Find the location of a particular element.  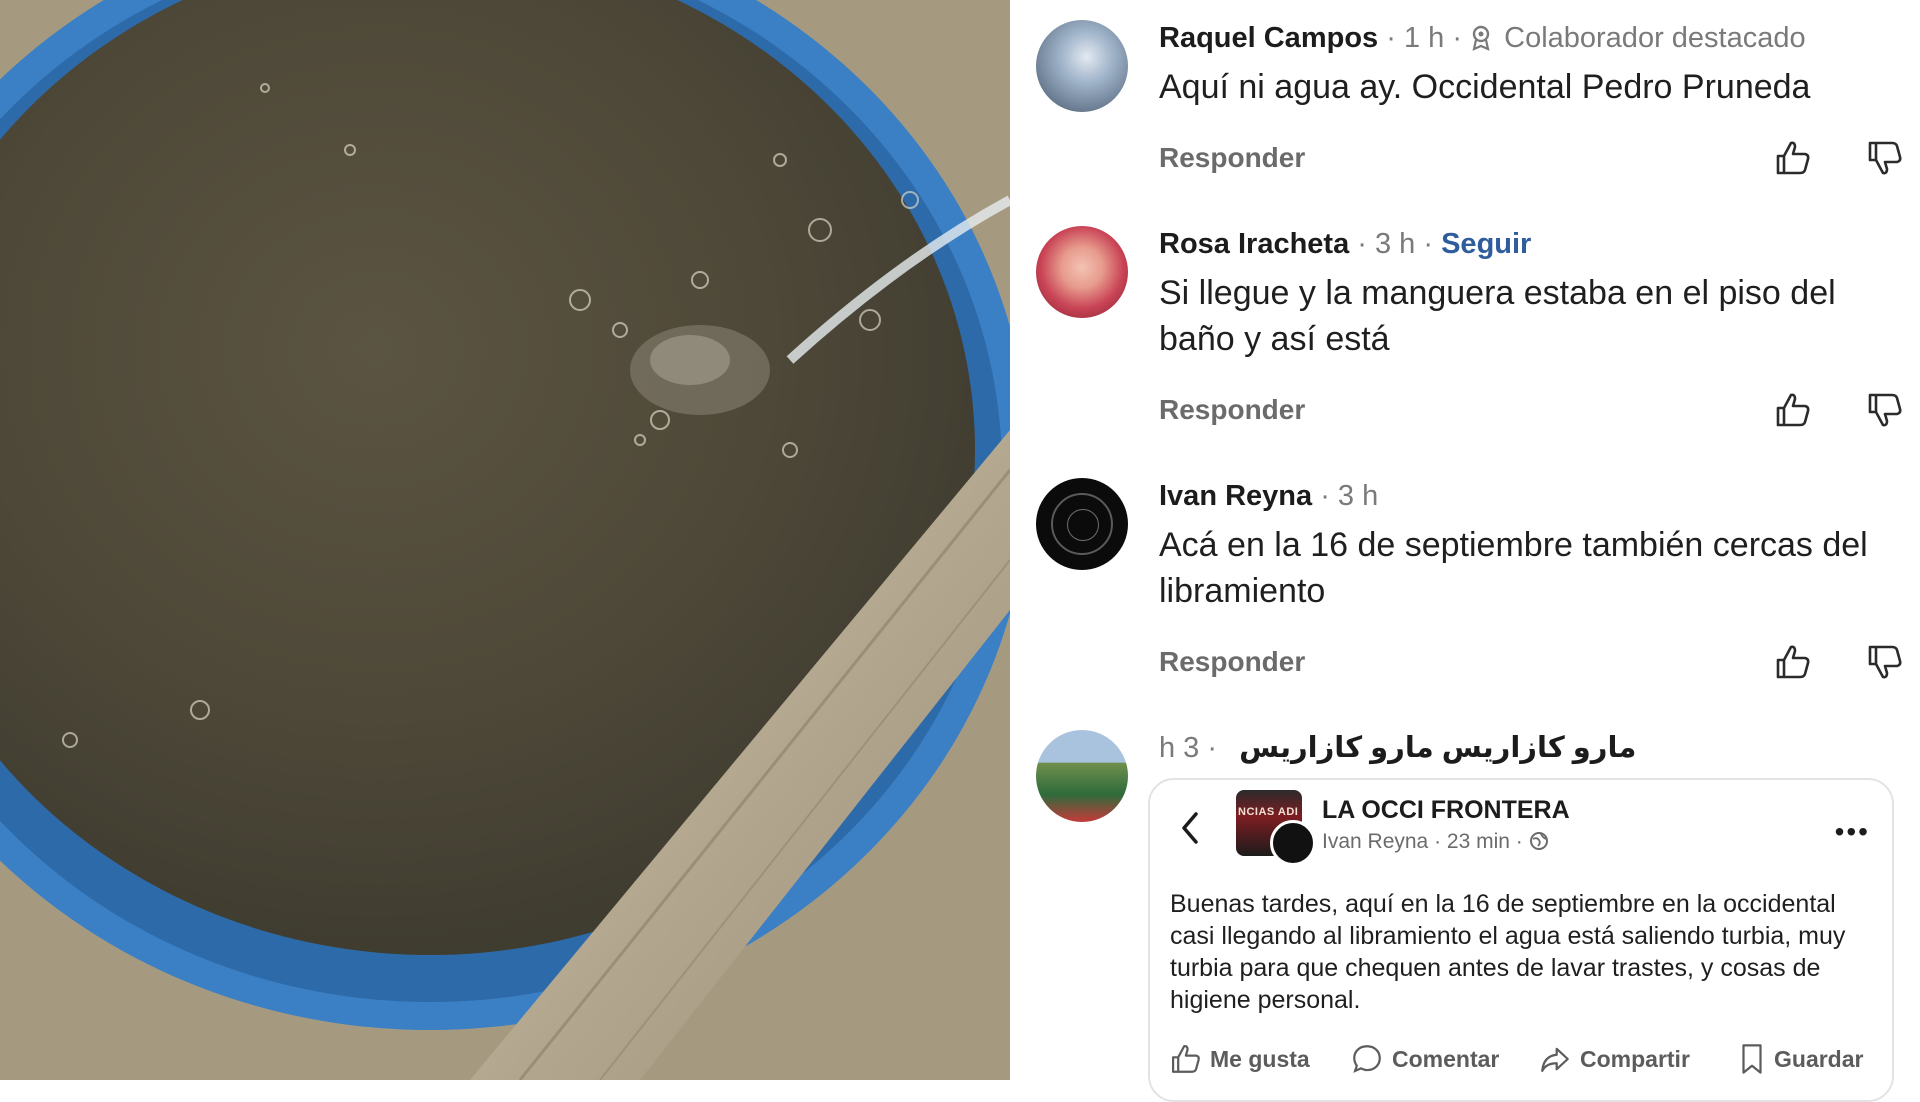

share-button: Compartir is located at coordinates (1614, 1059).